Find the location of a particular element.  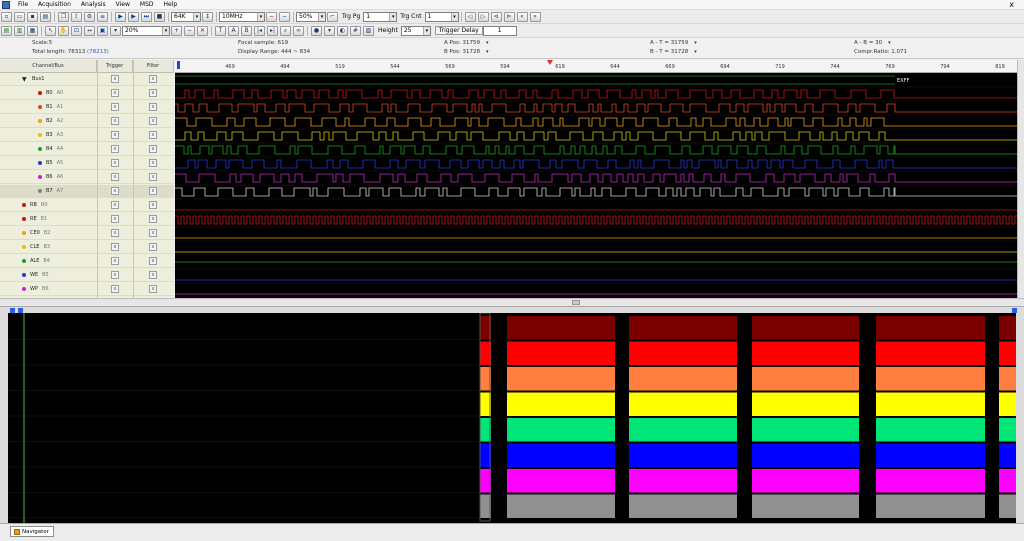

zoom-fit-icon: ✕ is located at coordinates (202, 30).